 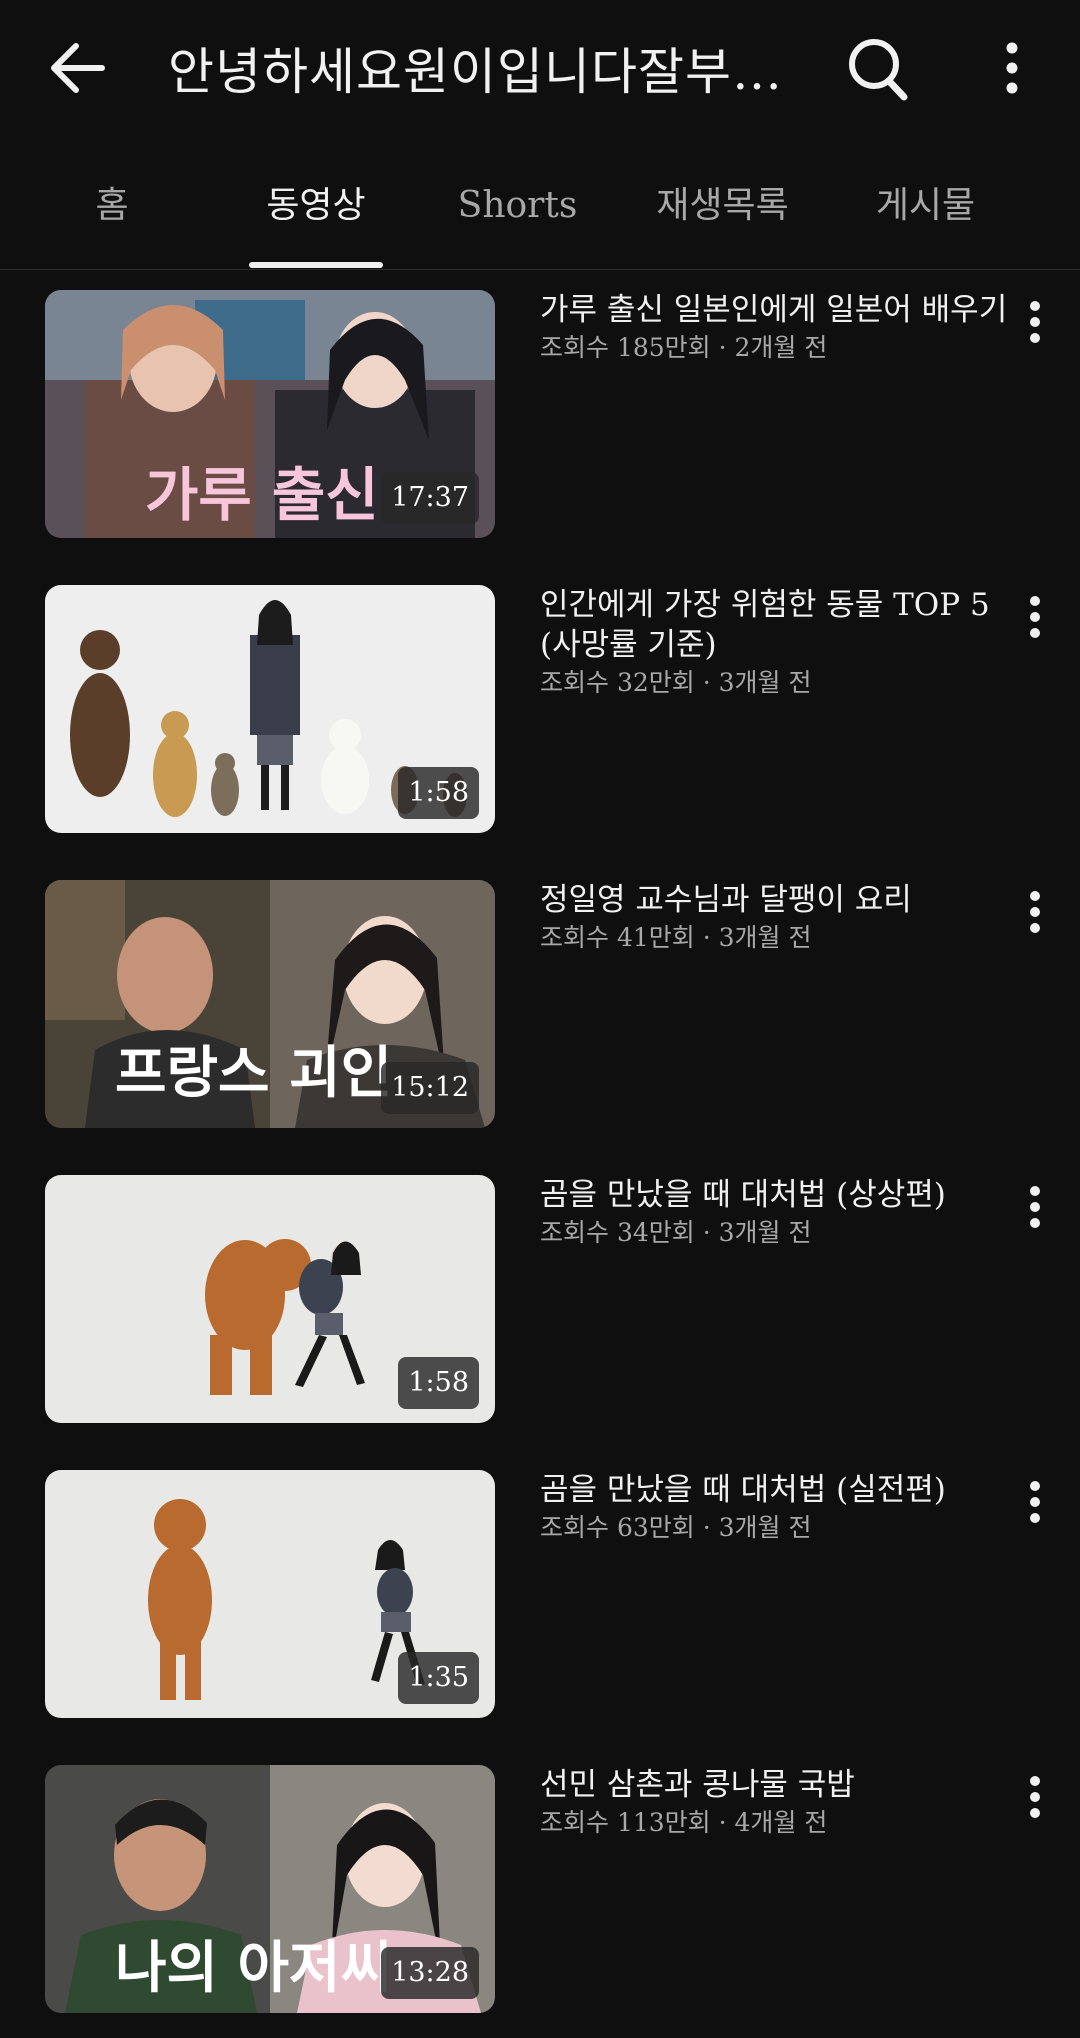 What do you see at coordinates (726, 900) in the screenshot?
I see `video-title: 정일영 교수님과 달팽이 요리` at bounding box center [726, 900].